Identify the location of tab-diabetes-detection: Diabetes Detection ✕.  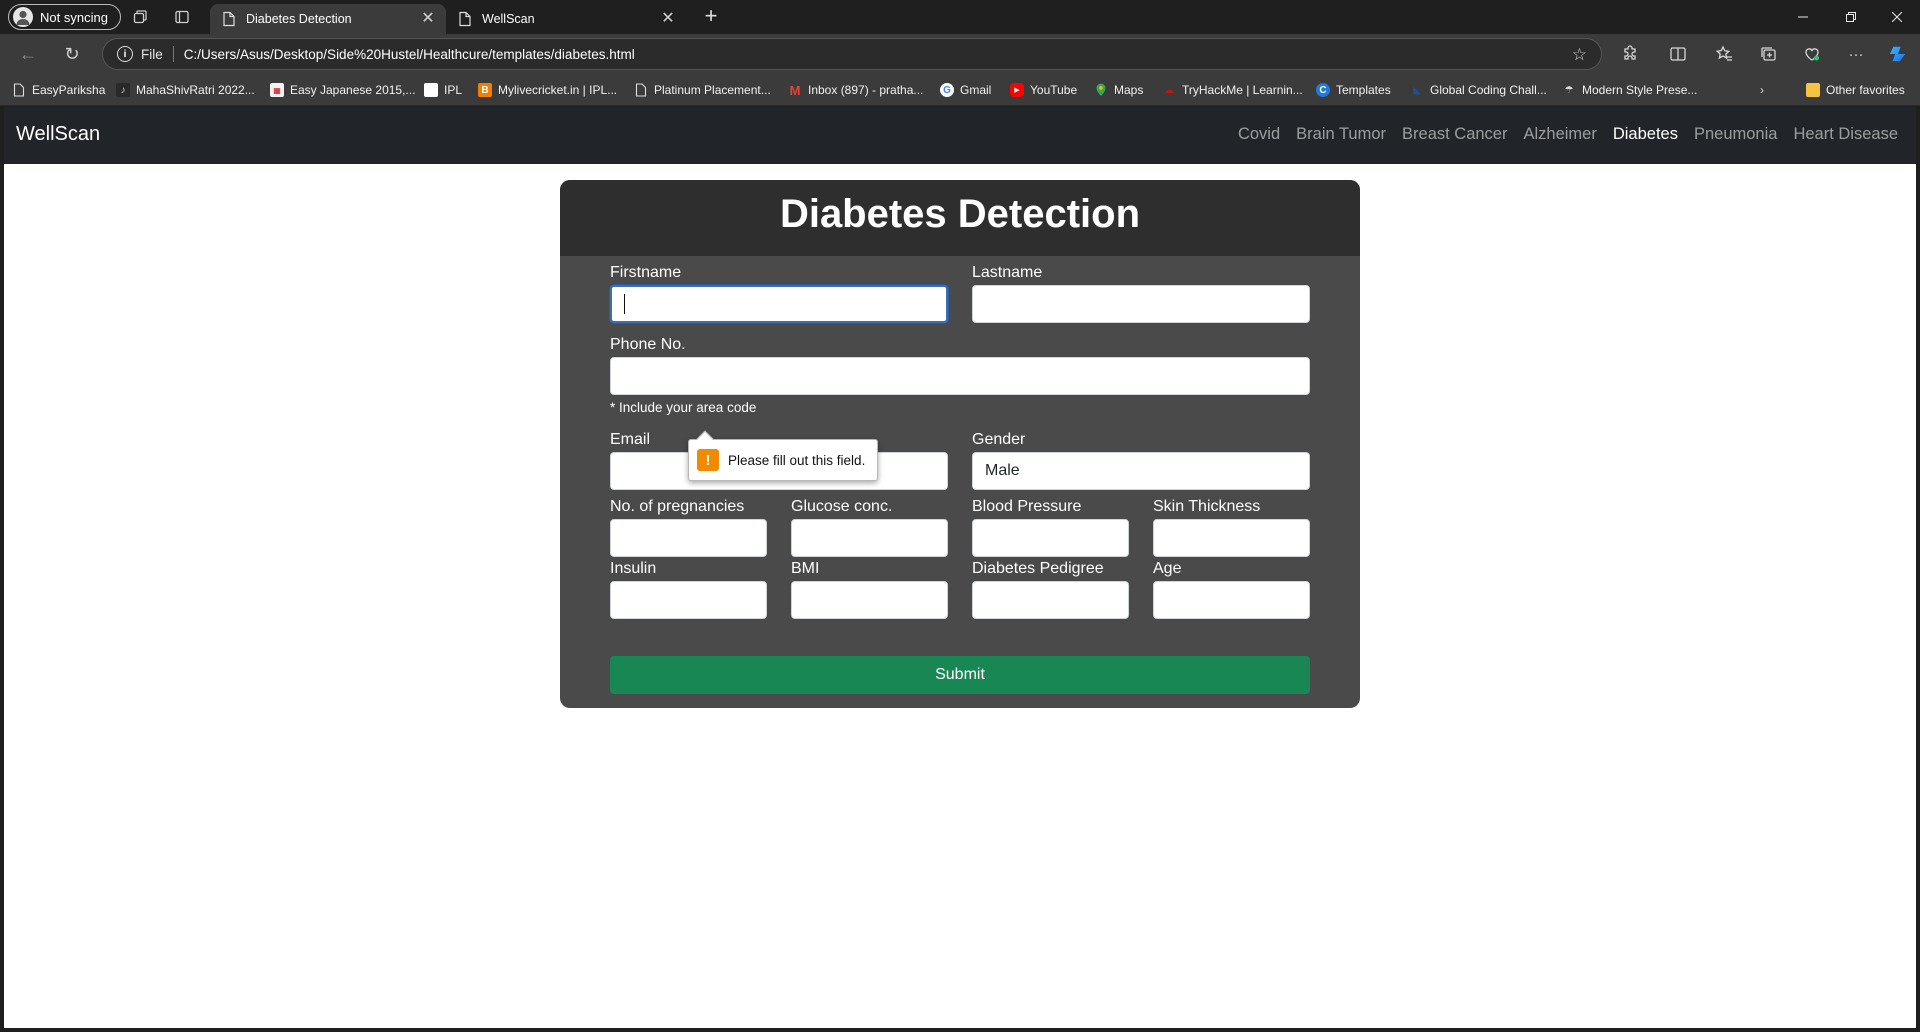
(328, 19).